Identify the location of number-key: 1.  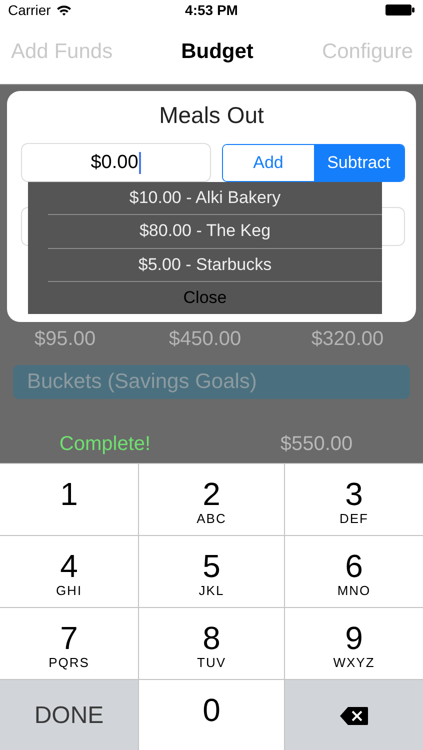
(69, 499).